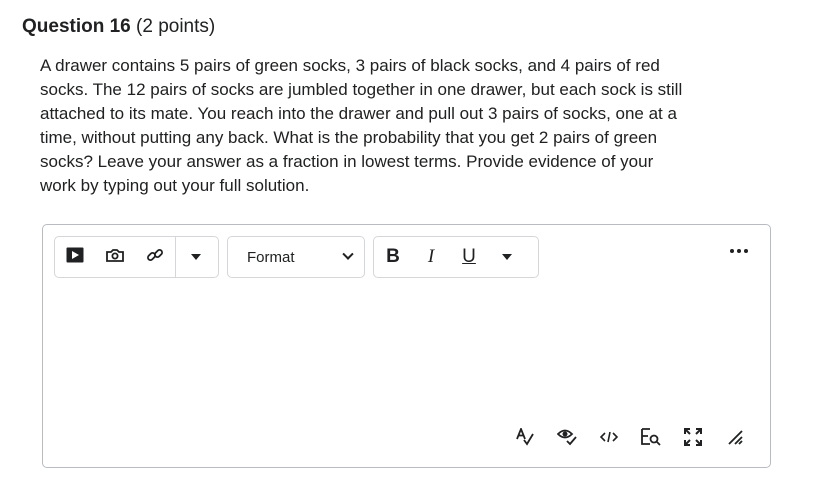 The image size is (835, 490). What do you see at coordinates (76, 26) in the screenshot?
I see `question-title: Question 16` at bounding box center [76, 26].